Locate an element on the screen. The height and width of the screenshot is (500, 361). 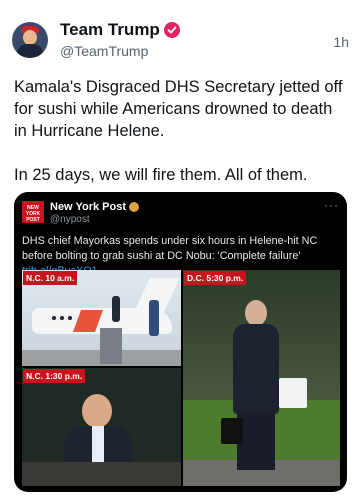
display-name-row: Team Trump is located at coordinates (120, 30).